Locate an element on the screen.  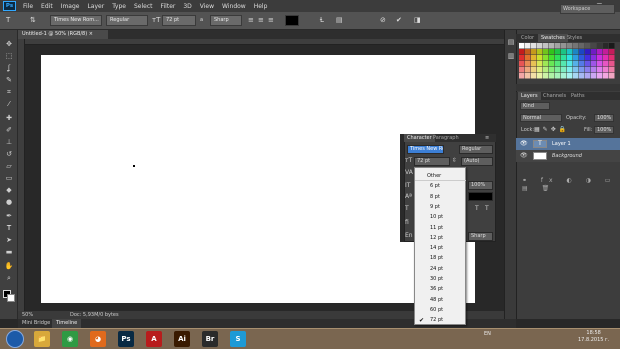
history-panel-icon: ▤ is located at coordinates (511, 42).